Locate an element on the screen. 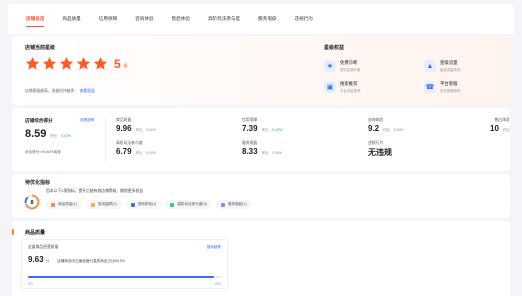  quality-description: 店铺商品中正面经营分高的商品占比59.3% is located at coordinates (91, 261).